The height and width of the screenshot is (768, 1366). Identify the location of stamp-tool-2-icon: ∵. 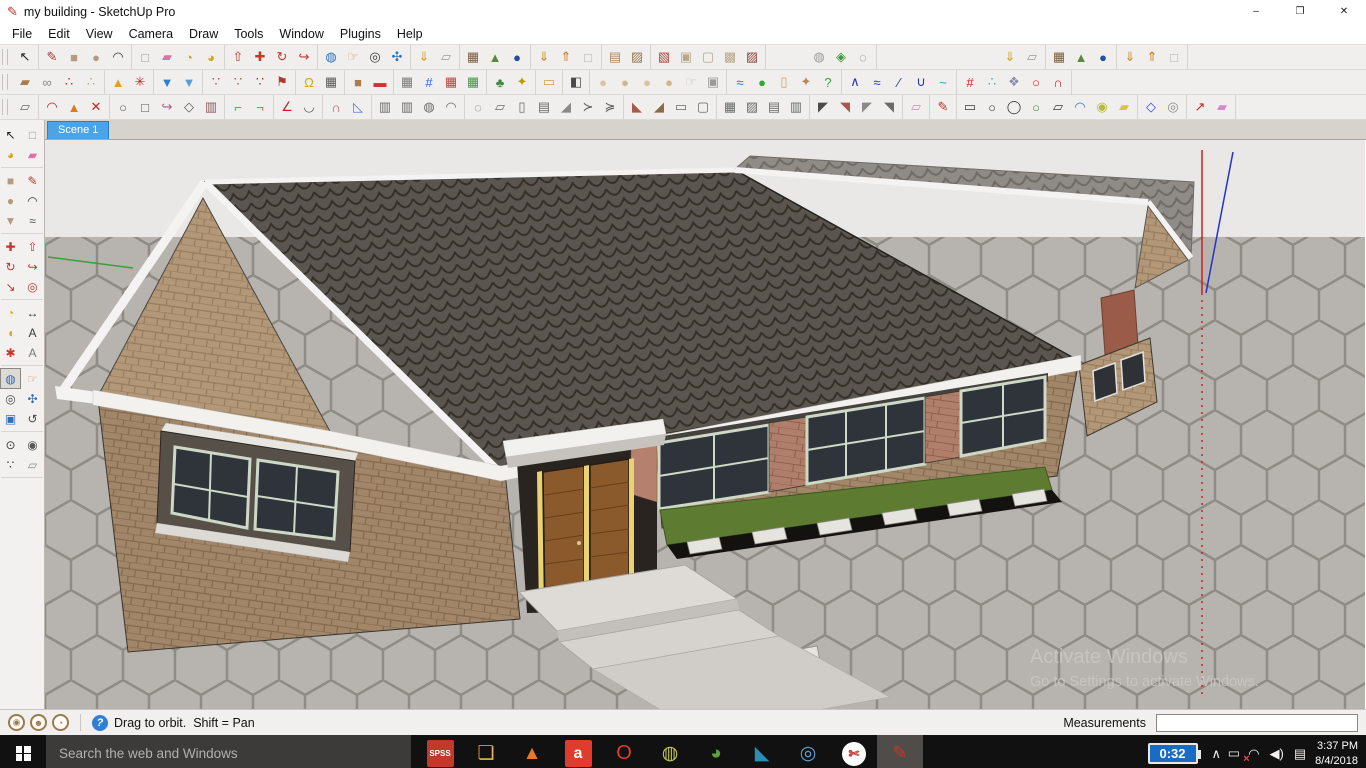
(238, 82).